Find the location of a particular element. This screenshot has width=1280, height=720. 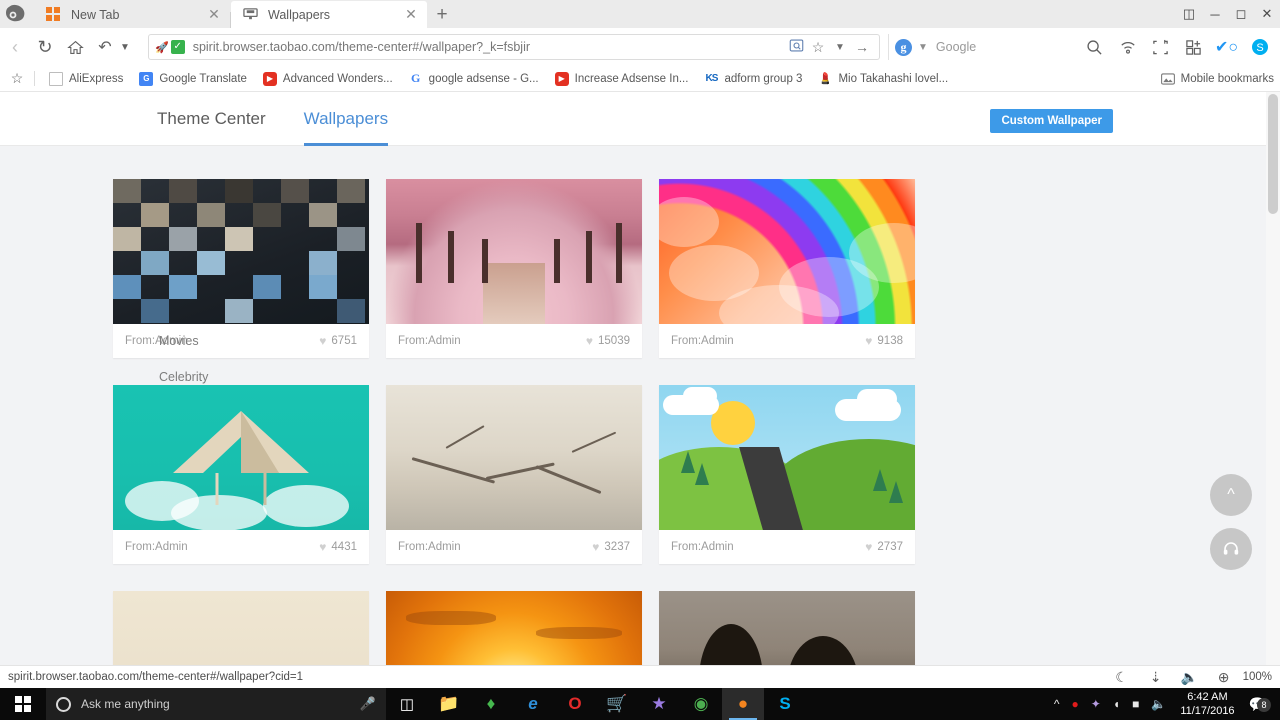

like-count: 6751 is located at coordinates (344, 341).